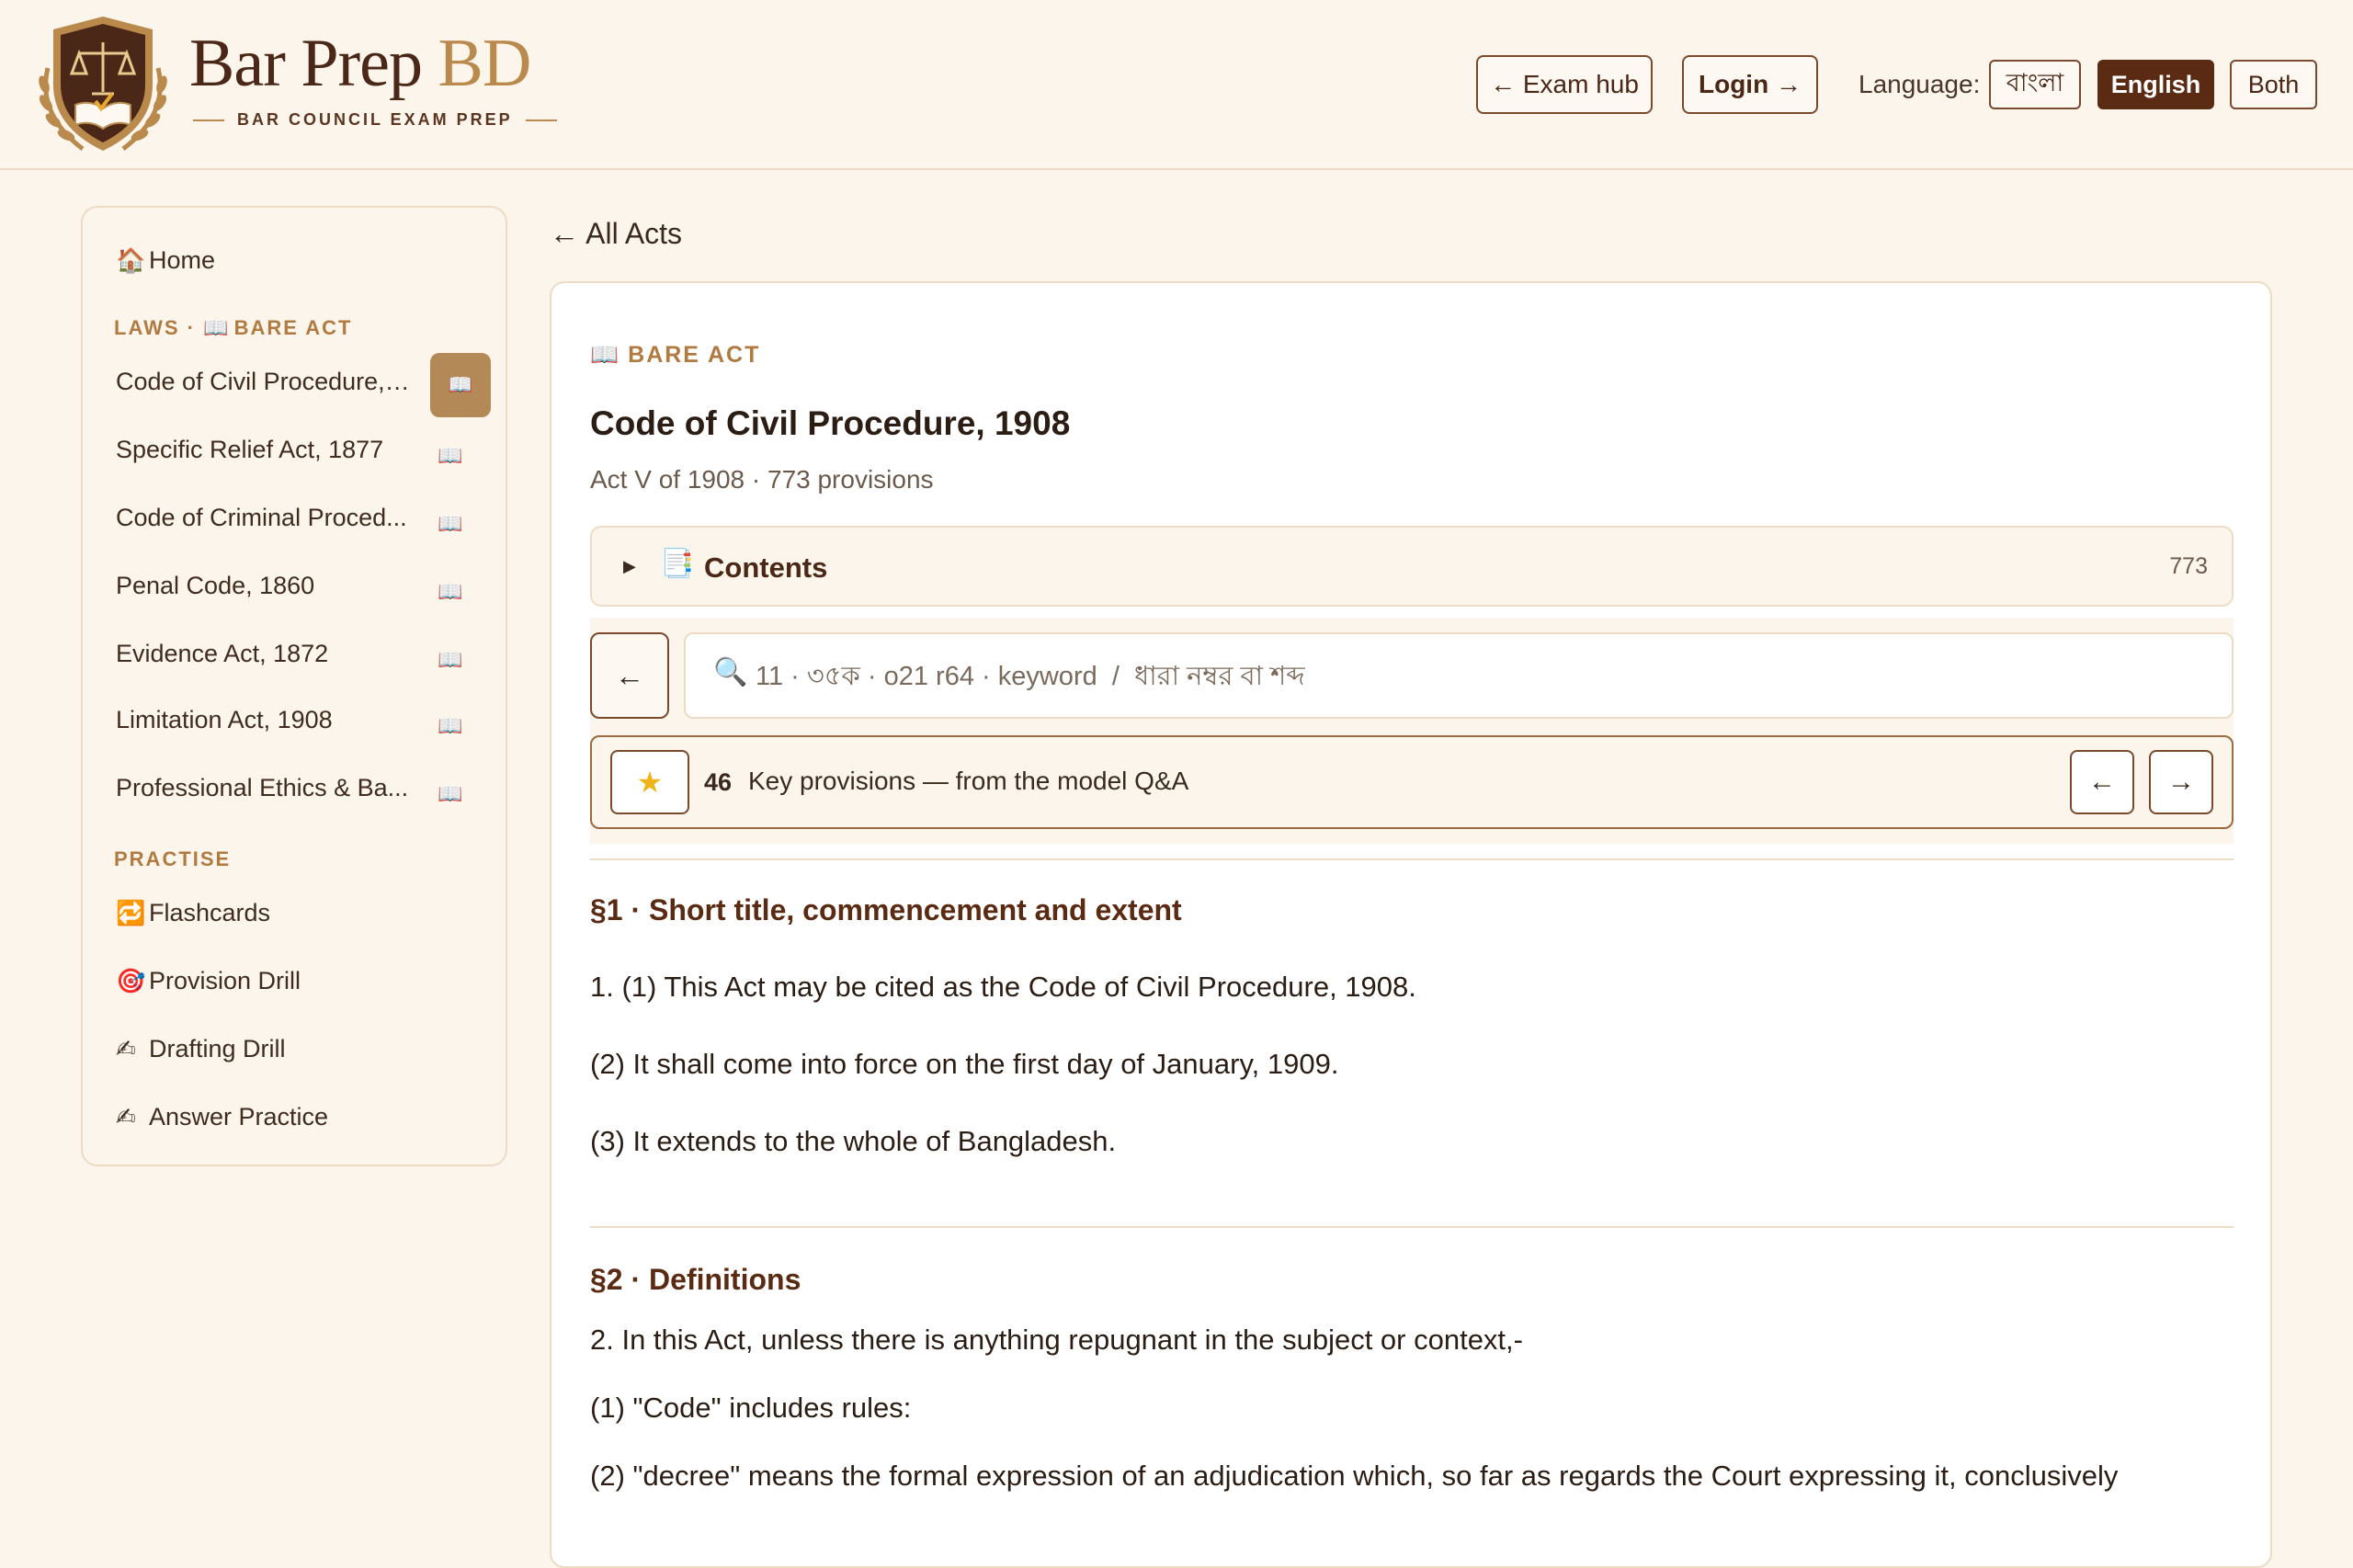 Image resolution: width=2353 pixels, height=1568 pixels. Describe the element at coordinates (2035, 84) in the screenshot. I see `language-bangla-button: বাংলা` at that location.